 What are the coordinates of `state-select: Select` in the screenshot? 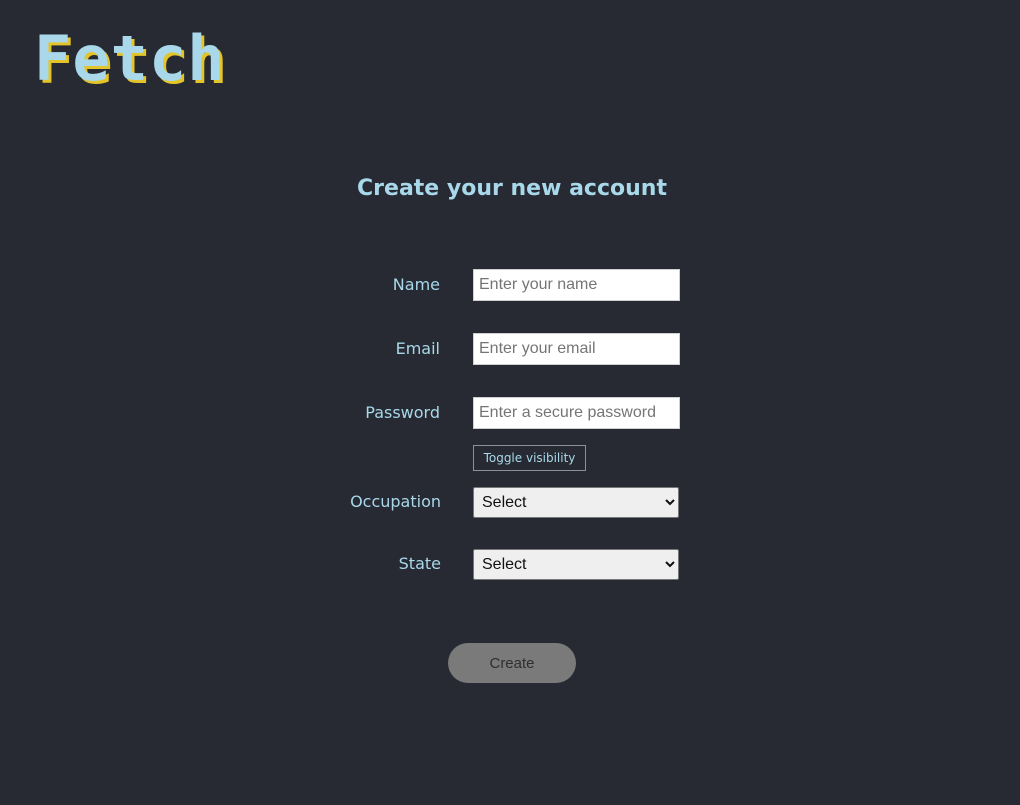 It's located at (576, 564).